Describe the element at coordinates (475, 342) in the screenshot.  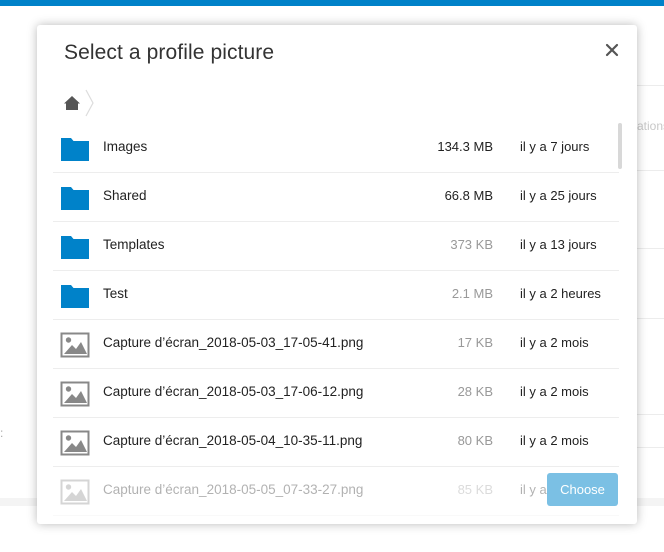
I see `file-size: 17 KB` at that location.